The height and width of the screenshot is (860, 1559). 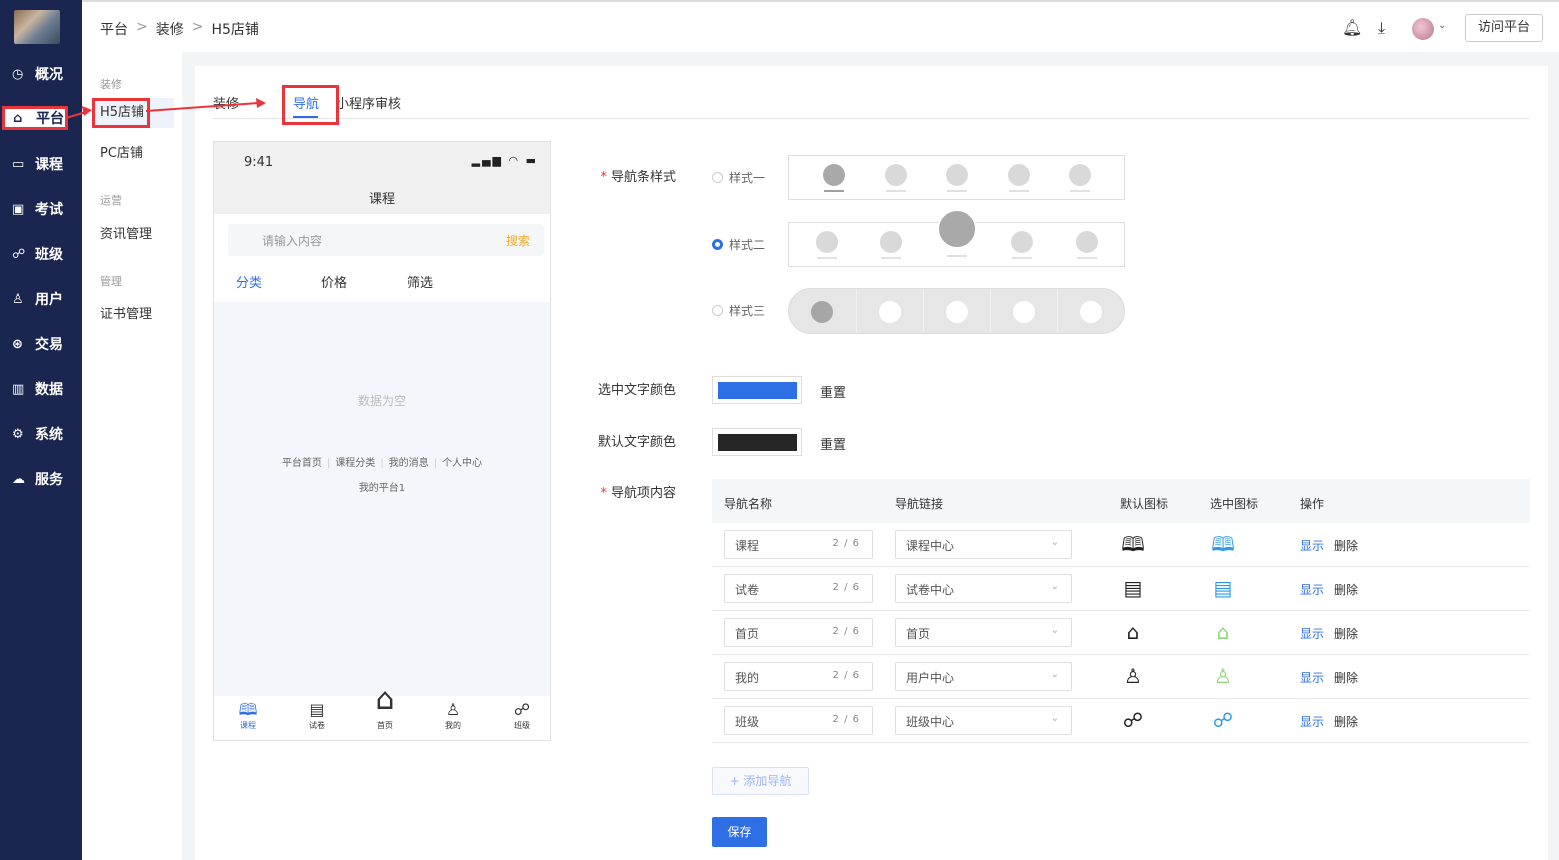 I want to click on default-color-picker, so click(x=757, y=442).